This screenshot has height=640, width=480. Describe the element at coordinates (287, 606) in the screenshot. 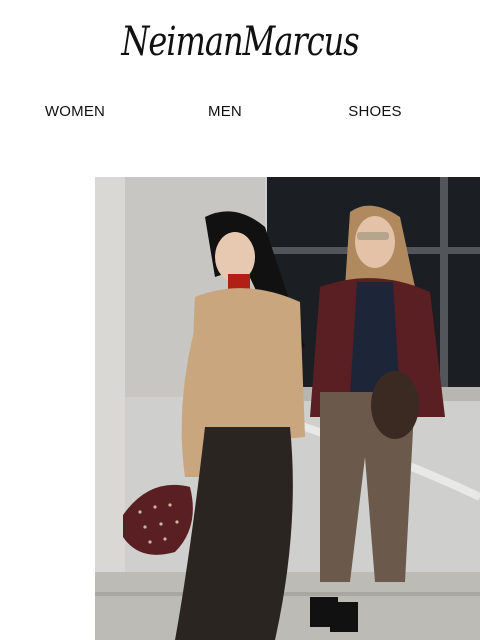

I see `steps` at that location.